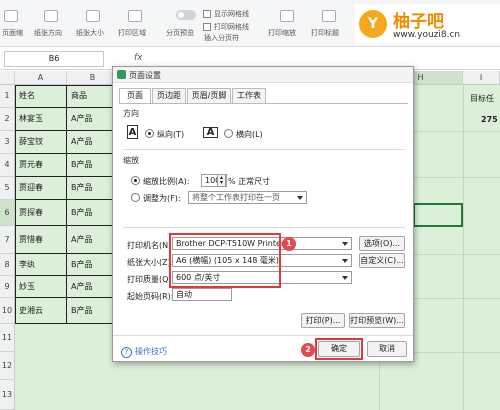 Image resolution: width=500 pixels, height=410 pixels. What do you see at coordinates (41, 188) in the screenshot?
I see `cell-name: 贾迎春` at bounding box center [41, 188].